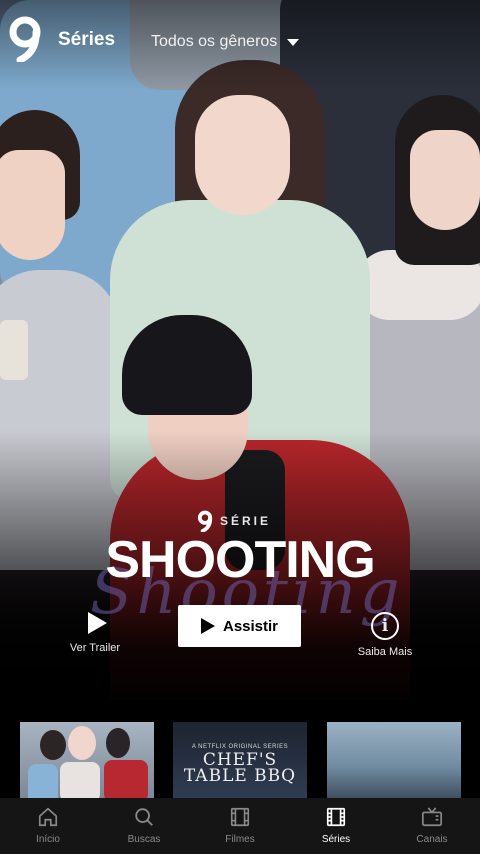 The height and width of the screenshot is (854, 480). I want to click on watch-label: Assistir, so click(250, 626).